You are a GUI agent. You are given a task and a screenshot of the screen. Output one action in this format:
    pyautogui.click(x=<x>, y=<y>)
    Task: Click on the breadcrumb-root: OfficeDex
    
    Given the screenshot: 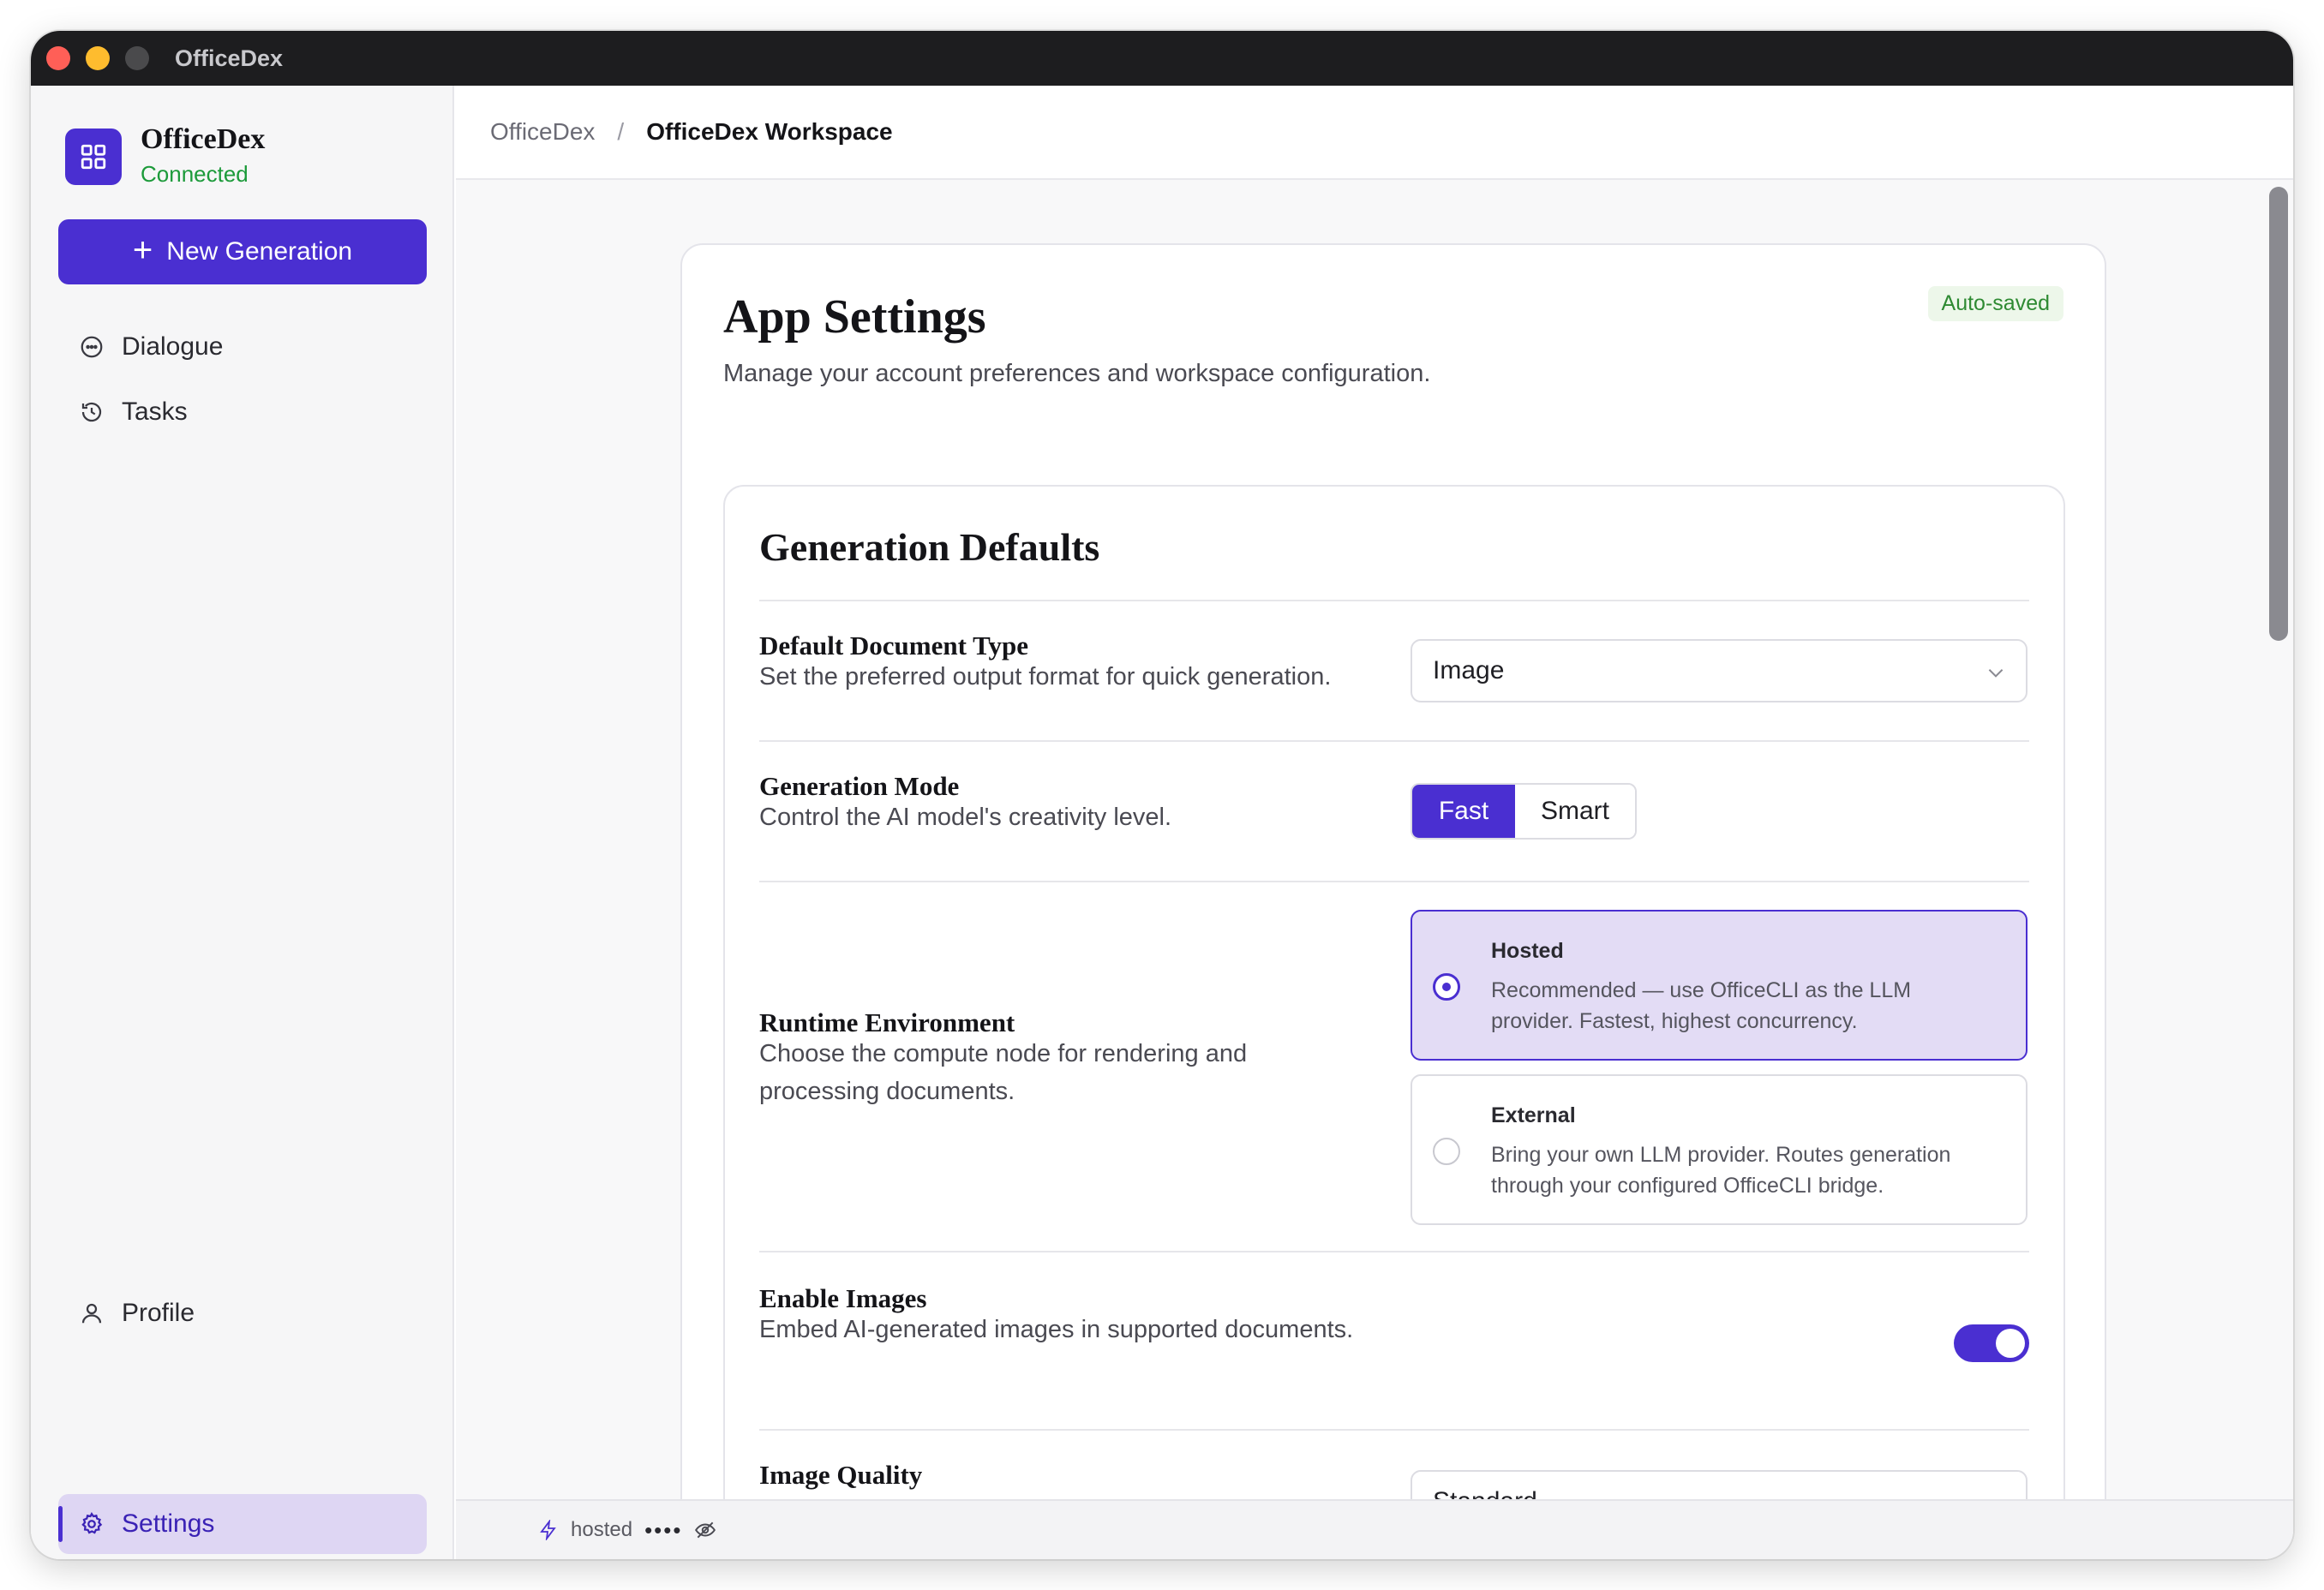 What is the action you would take?
    pyautogui.click(x=542, y=132)
    